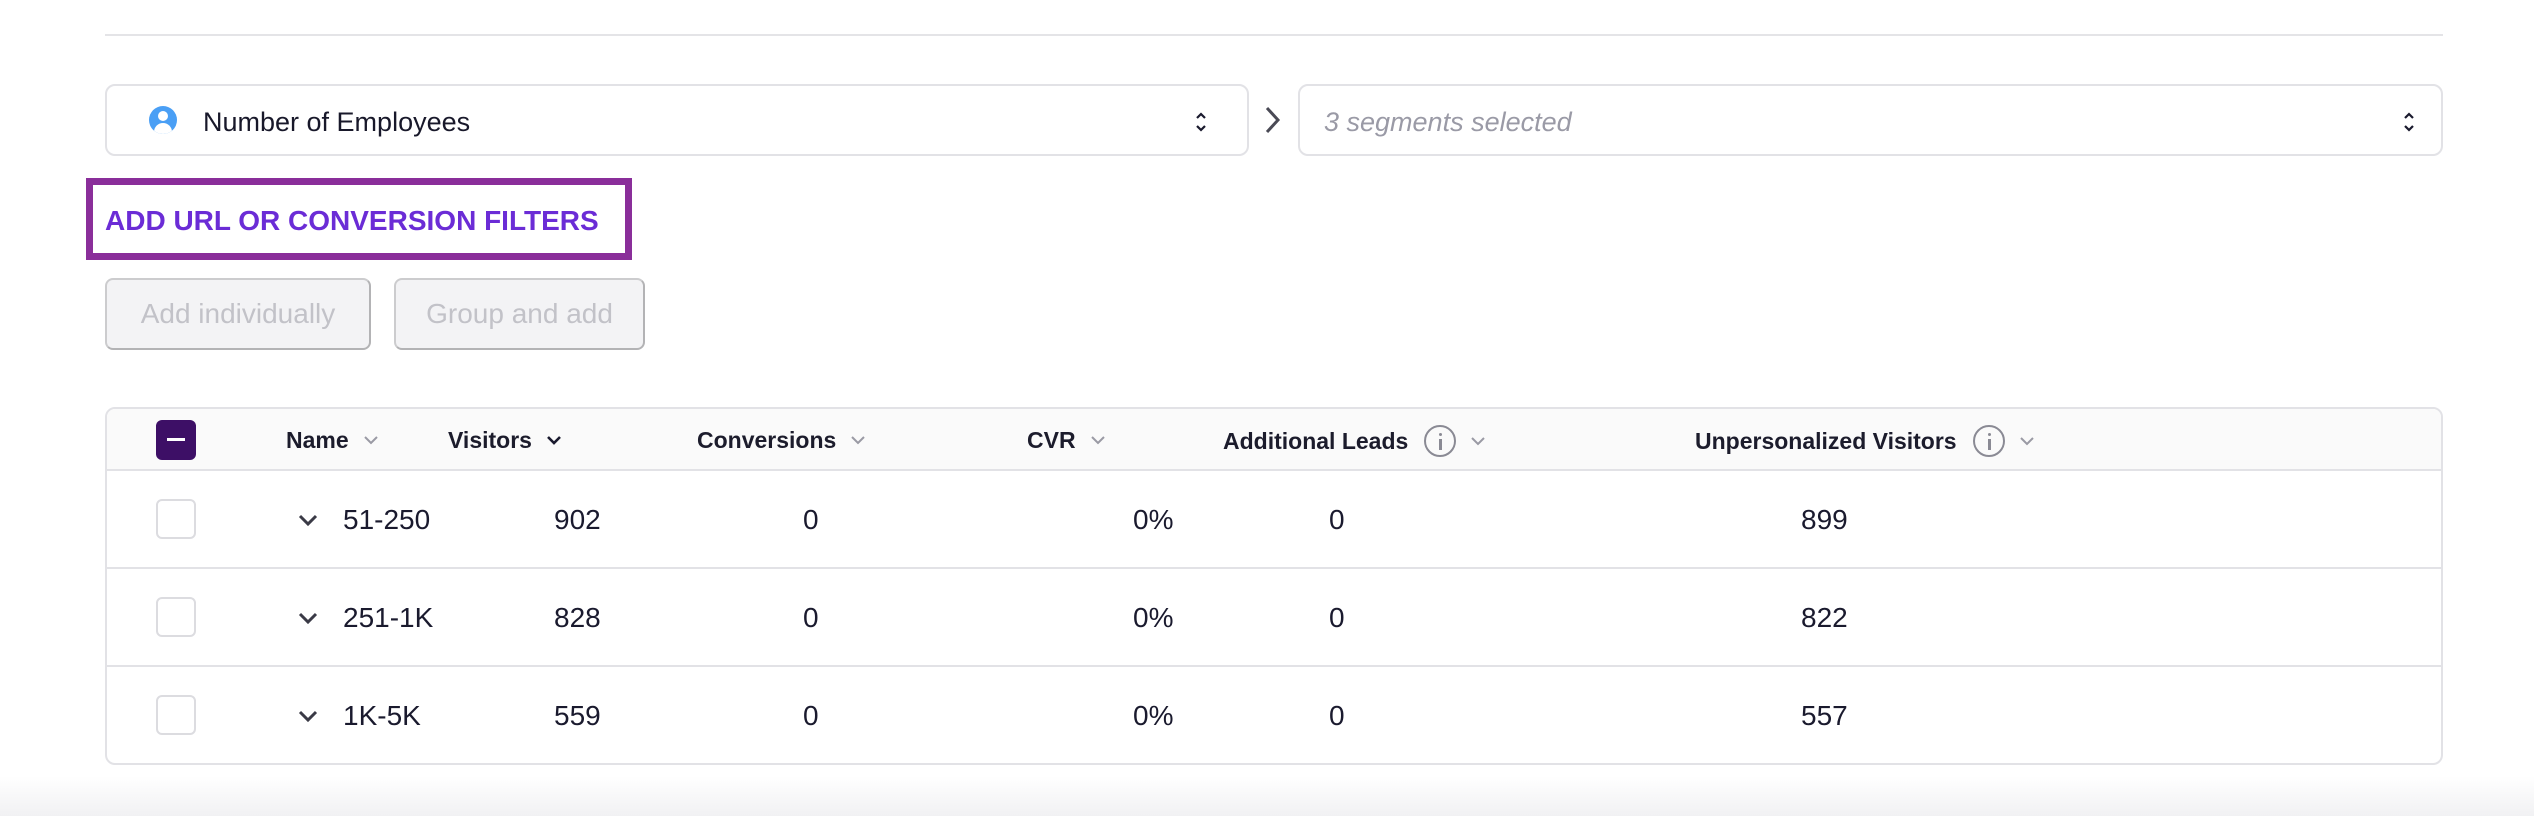 Image resolution: width=2534 pixels, height=816 pixels. What do you see at coordinates (382, 715) in the screenshot?
I see `cell-name: 1K-5K` at bounding box center [382, 715].